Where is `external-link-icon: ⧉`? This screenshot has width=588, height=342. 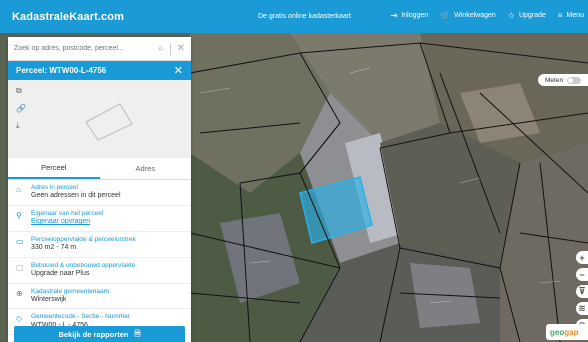
external-link-icon: ⧉ is located at coordinates (21, 91).